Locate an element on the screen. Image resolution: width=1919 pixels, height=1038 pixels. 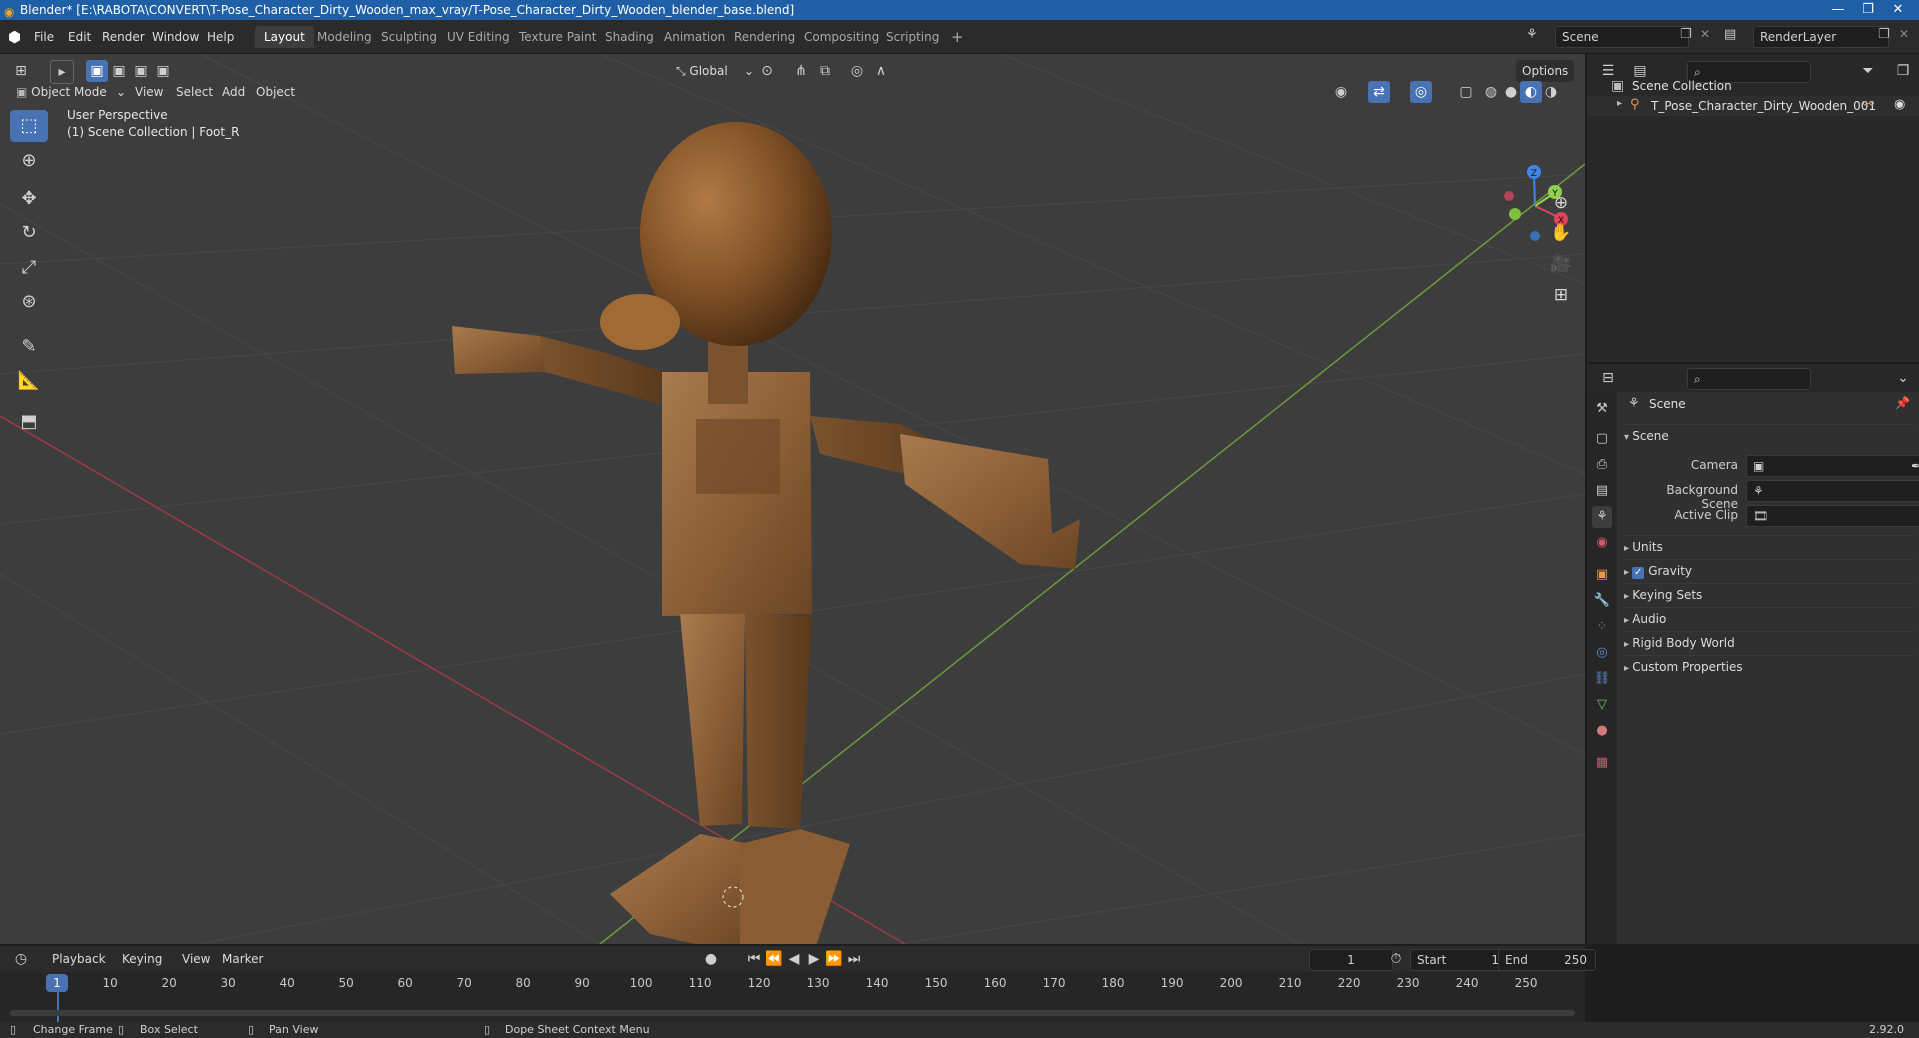
pin-icon: 📌 is located at coordinates (1902, 403).